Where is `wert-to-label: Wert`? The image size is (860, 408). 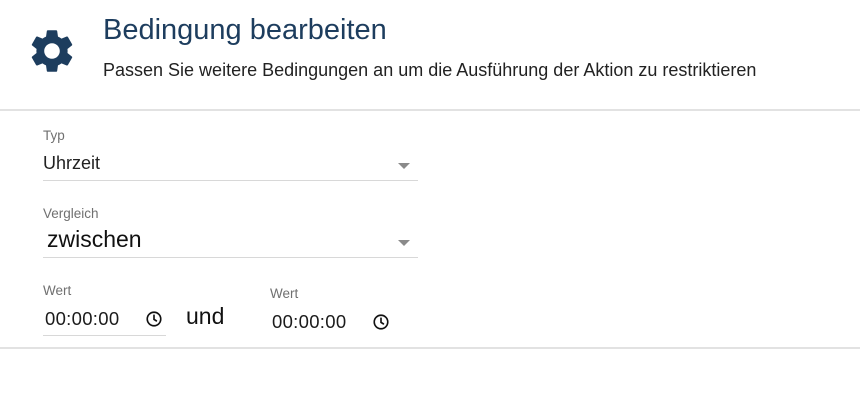
wert-to-label: Wert is located at coordinates (284, 293).